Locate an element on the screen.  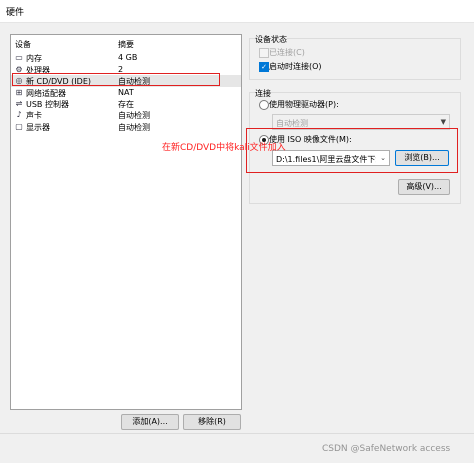
window-titlebar: 硬件 is located at coordinates (237, 11).